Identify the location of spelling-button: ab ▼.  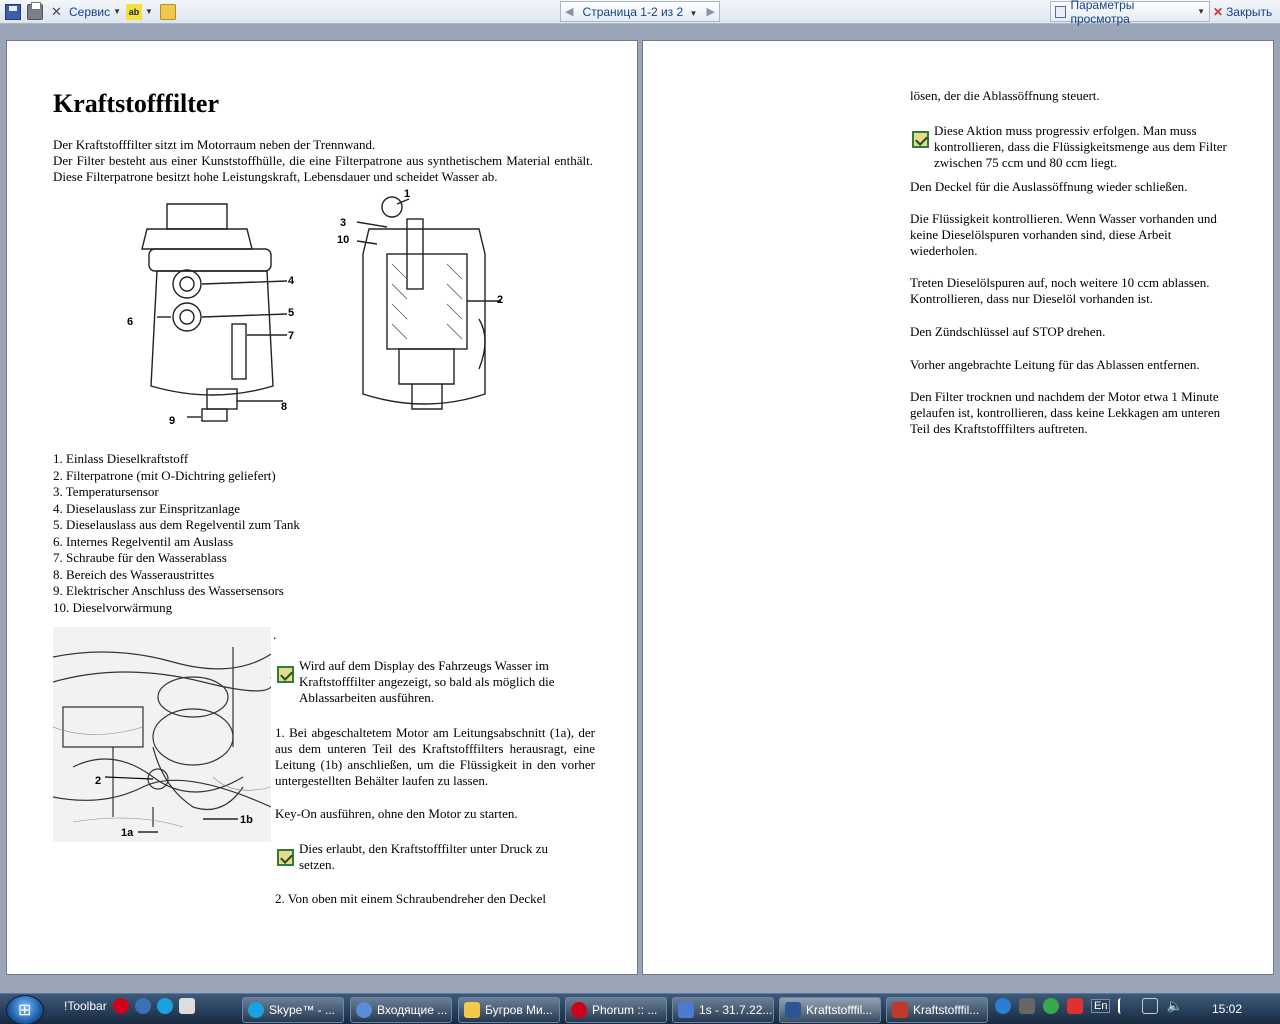
(139, 11).